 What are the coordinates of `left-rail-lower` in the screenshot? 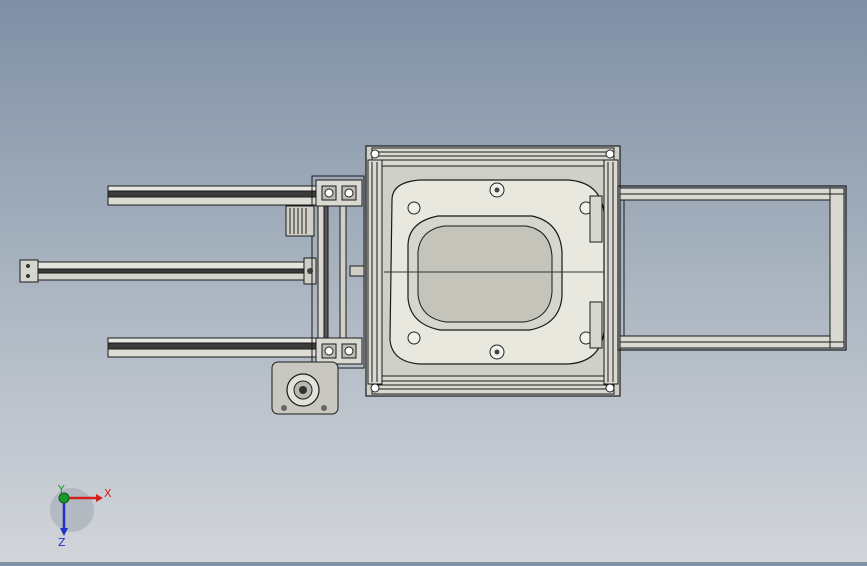 It's located at (213, 347).